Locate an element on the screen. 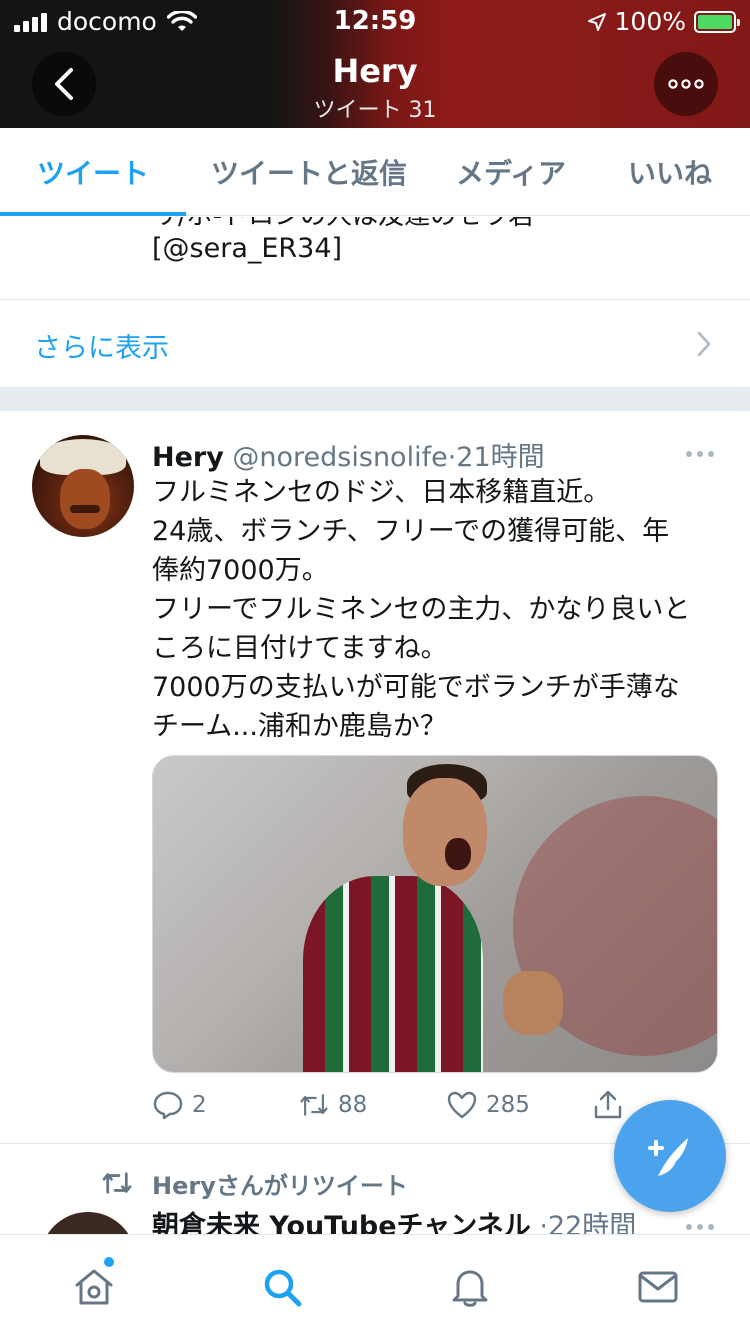 This screenshot has height=1334, width=750. tweet-header: Hery @noredsisnolife·21時間 is located at coordinates (348, 454).